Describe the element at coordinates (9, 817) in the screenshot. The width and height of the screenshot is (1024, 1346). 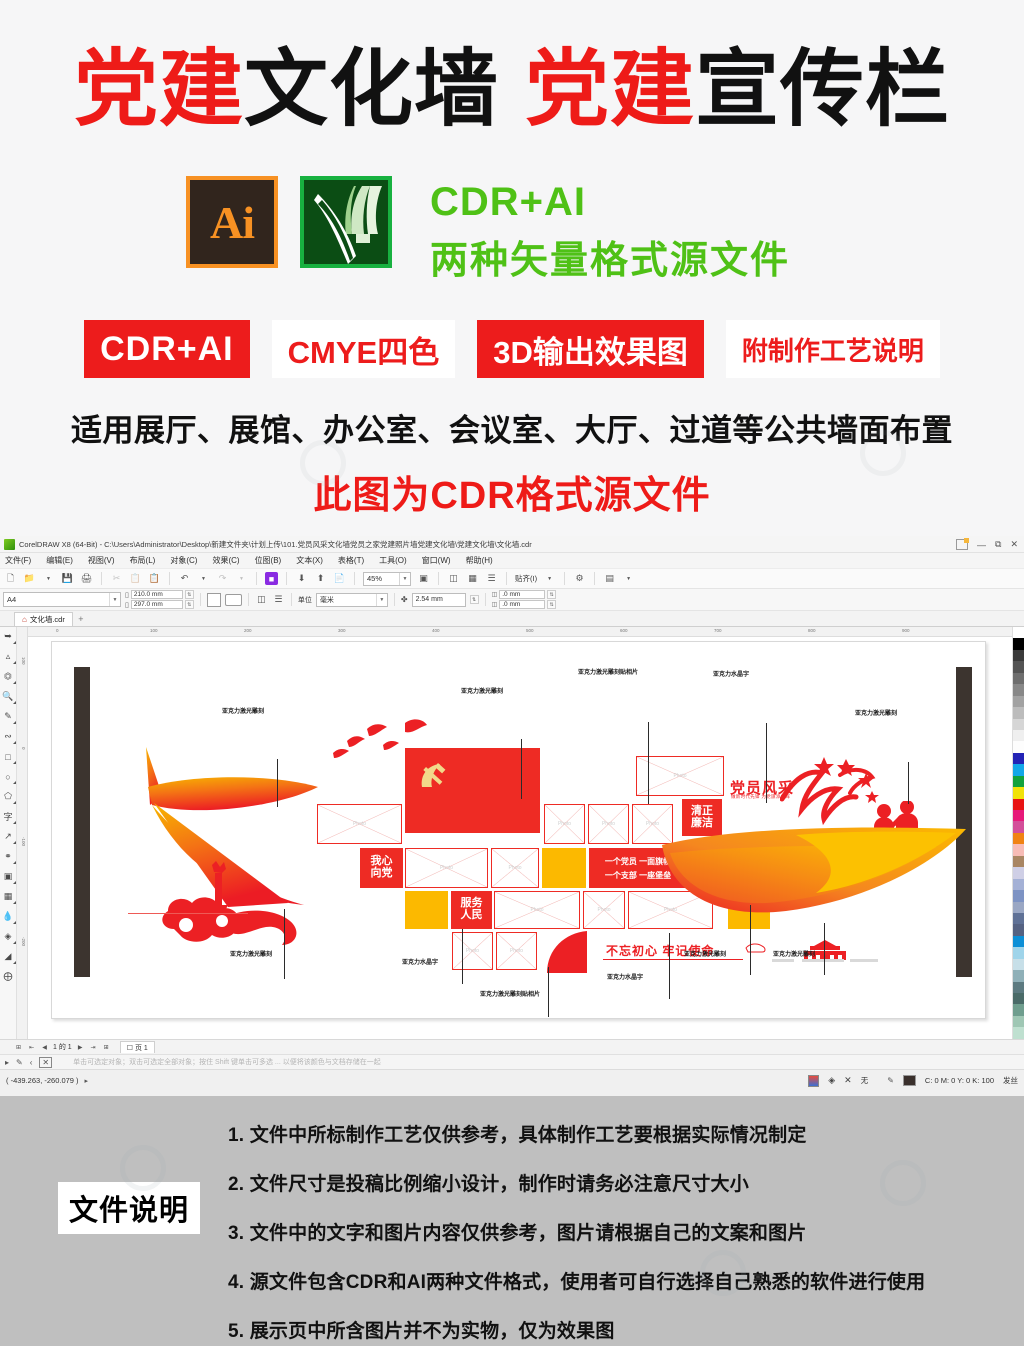
I see `text-tool-icon: 字` at that location.